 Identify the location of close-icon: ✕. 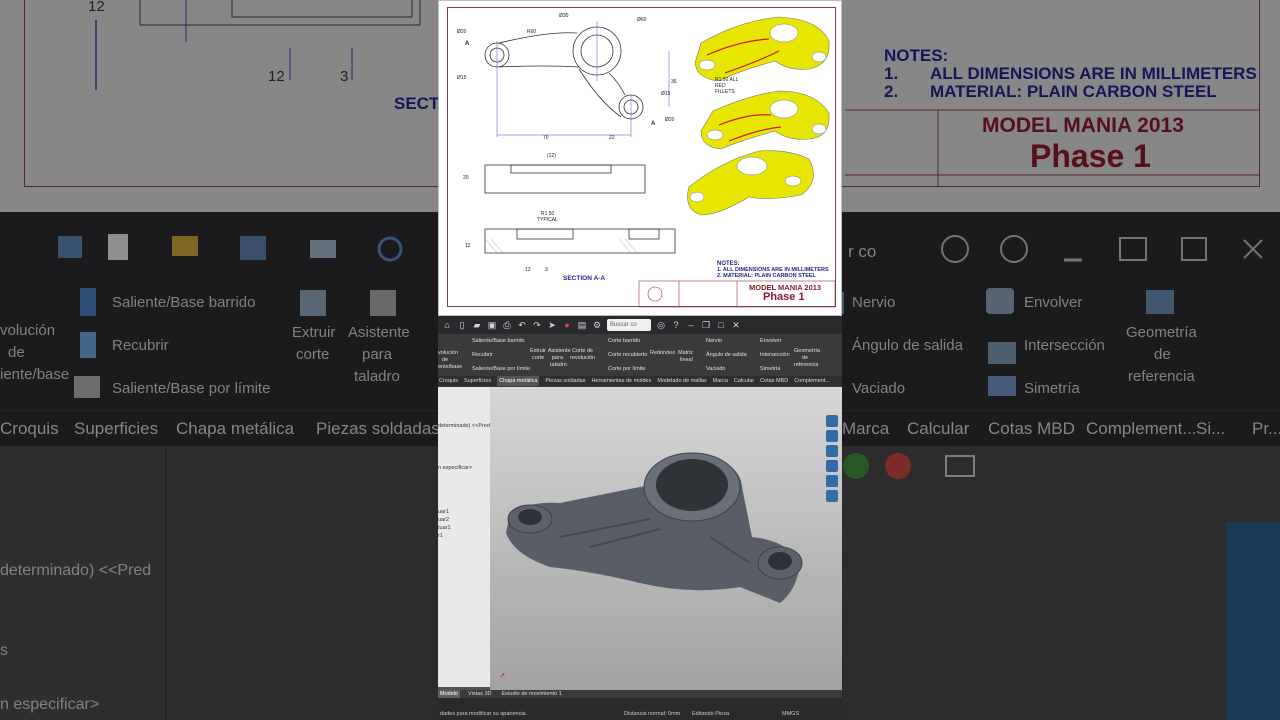
(736, 325).